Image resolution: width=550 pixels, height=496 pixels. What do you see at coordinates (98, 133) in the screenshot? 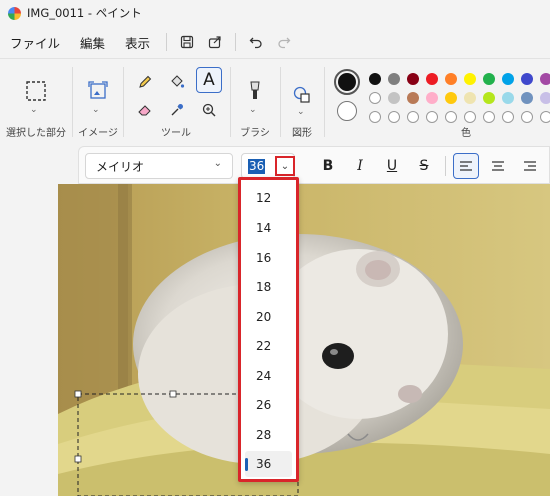
I see `image-group-label: イメージ` at bounding box center [98, 133].